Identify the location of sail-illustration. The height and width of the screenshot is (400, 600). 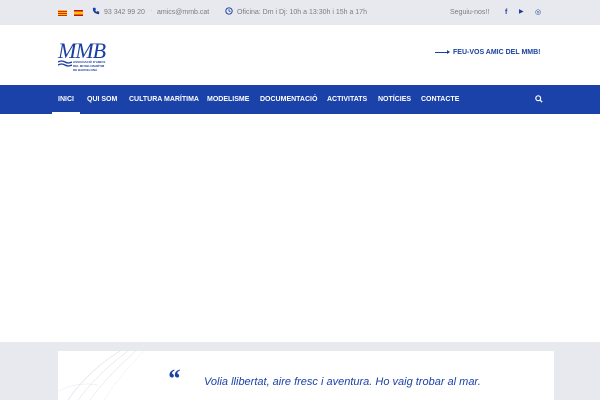
(101, 375).